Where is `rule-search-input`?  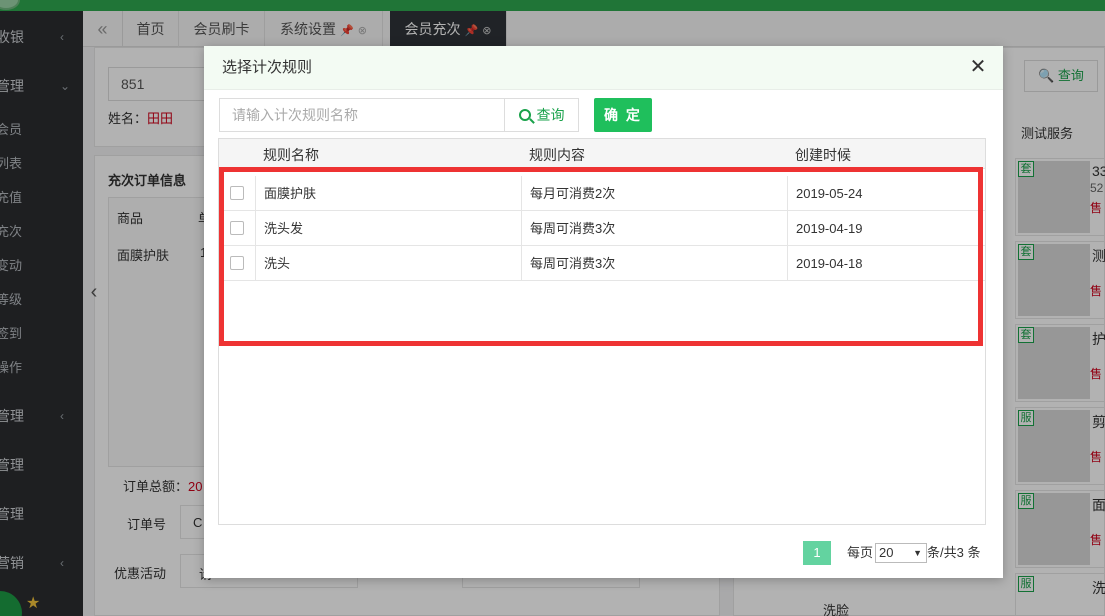 rule-search-input is located at coordinates (362, 115).